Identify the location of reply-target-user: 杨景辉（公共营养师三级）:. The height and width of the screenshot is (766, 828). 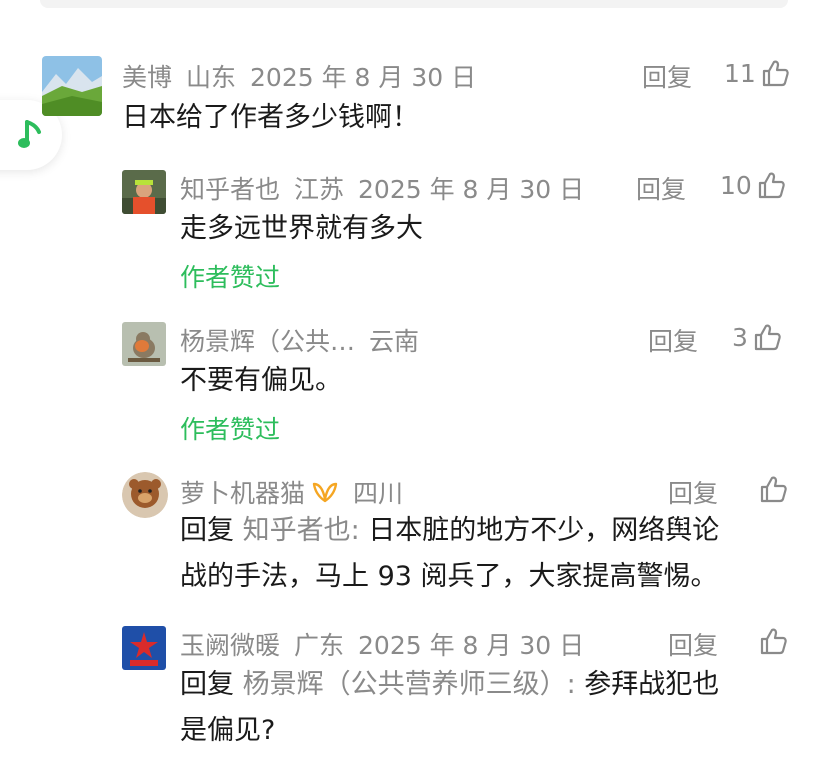
(409, 684).